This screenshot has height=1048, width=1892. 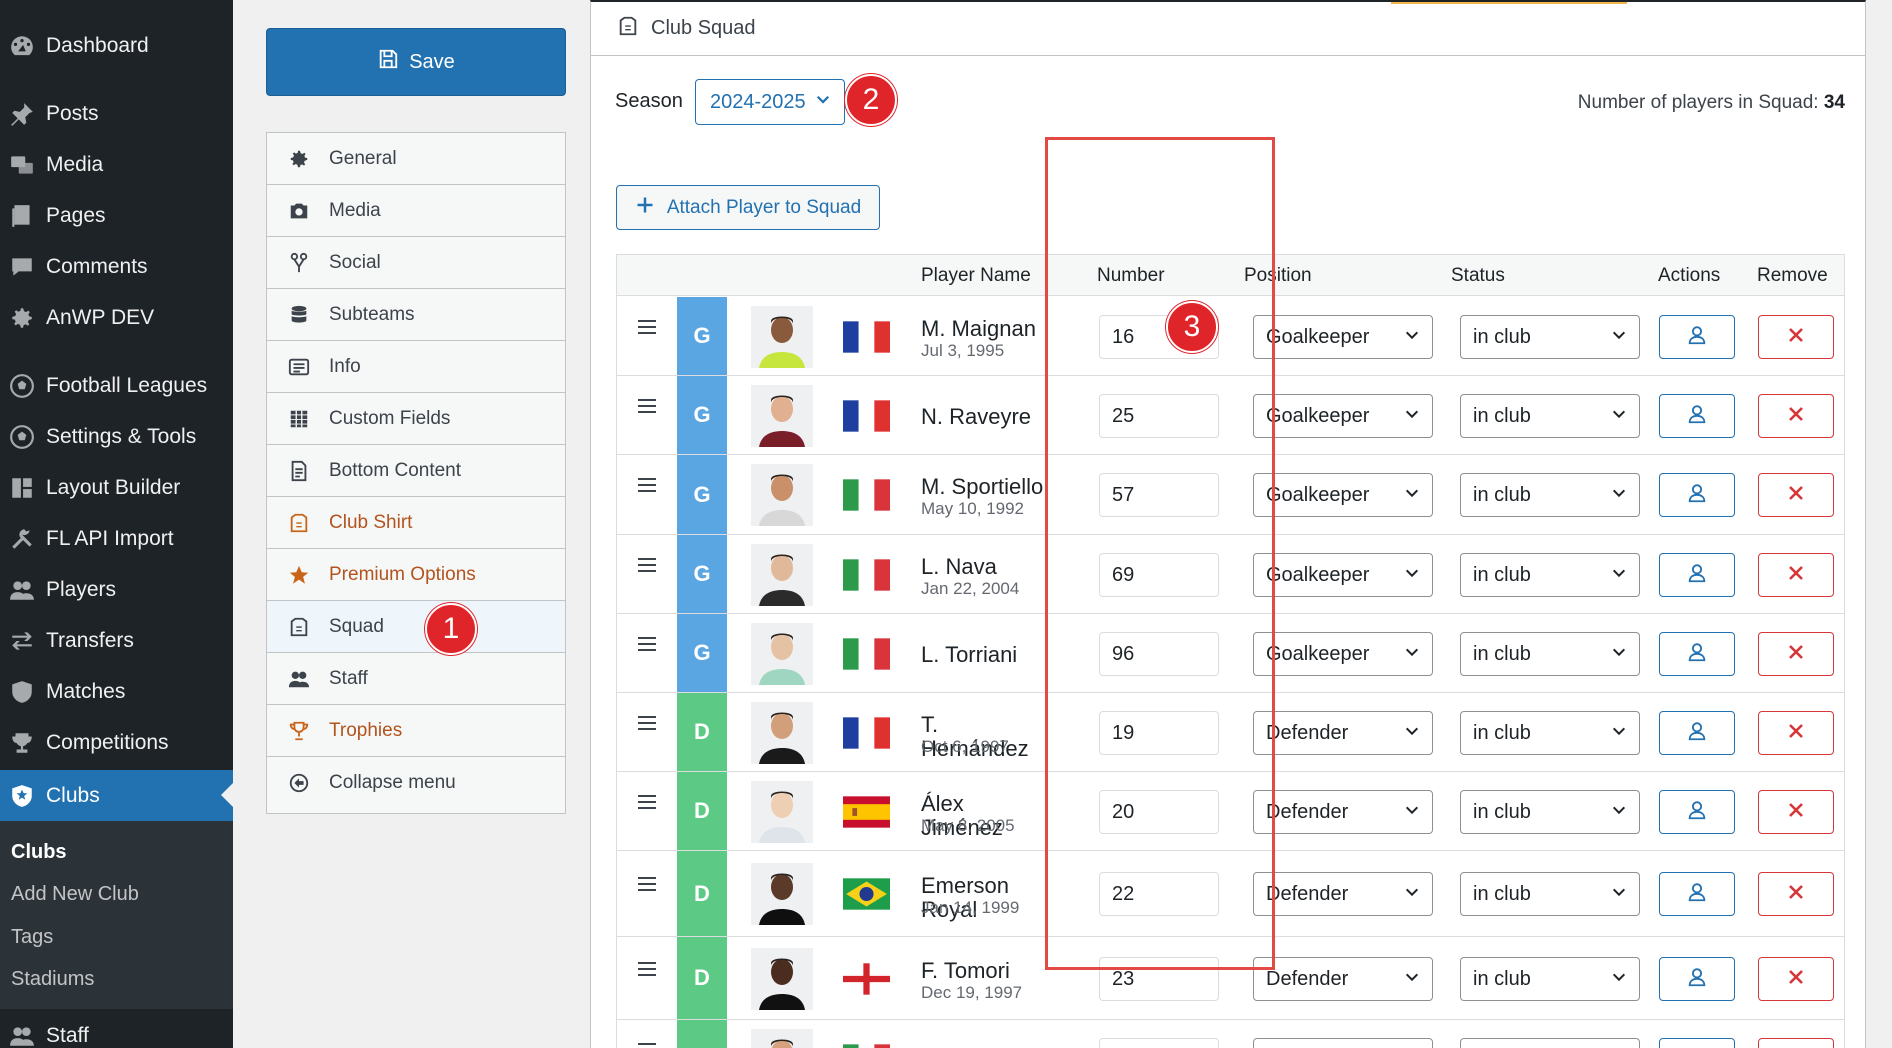 What do you see at coordinates (116, 266) in the screenshot?
I see `menu-comments: Comments` at bounding box center [116, 266].